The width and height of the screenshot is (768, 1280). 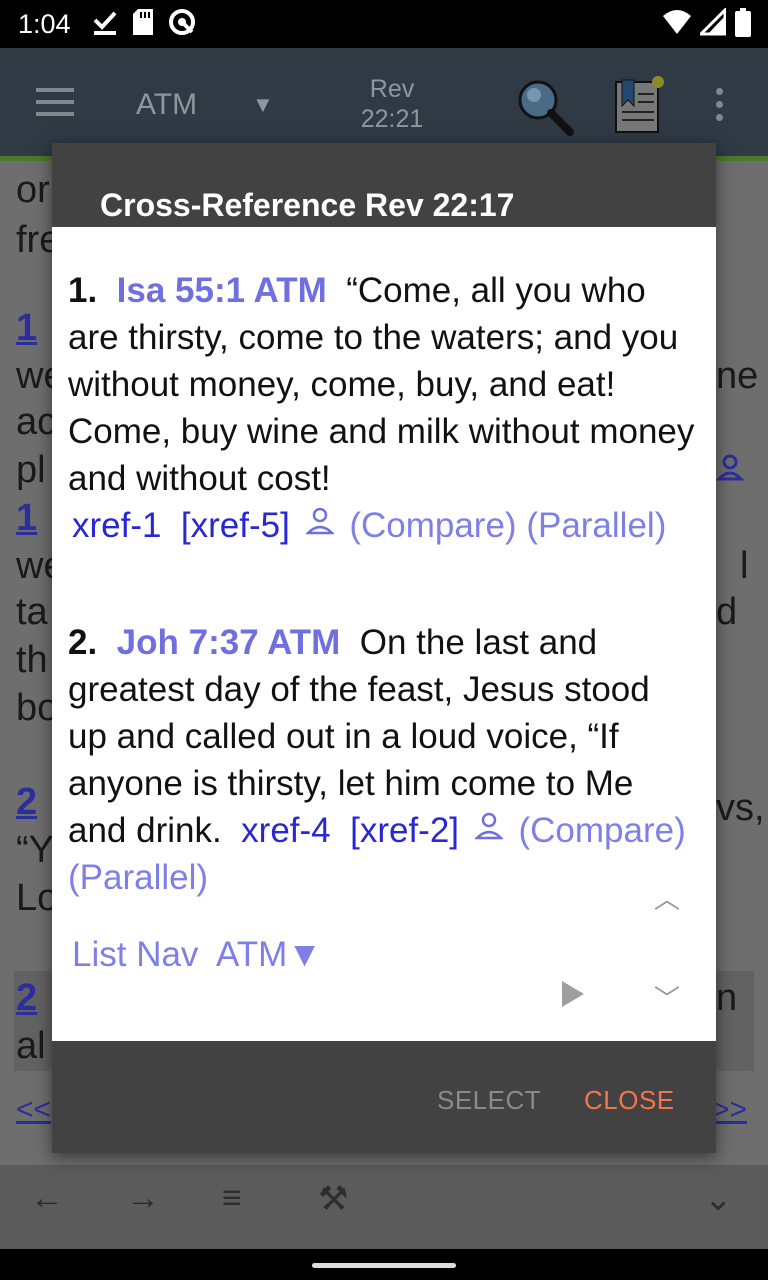 What do you see at coordinates (44, 24) in the screenshot?
I see `status-time: 1:04` at bounding box center [44, 24].